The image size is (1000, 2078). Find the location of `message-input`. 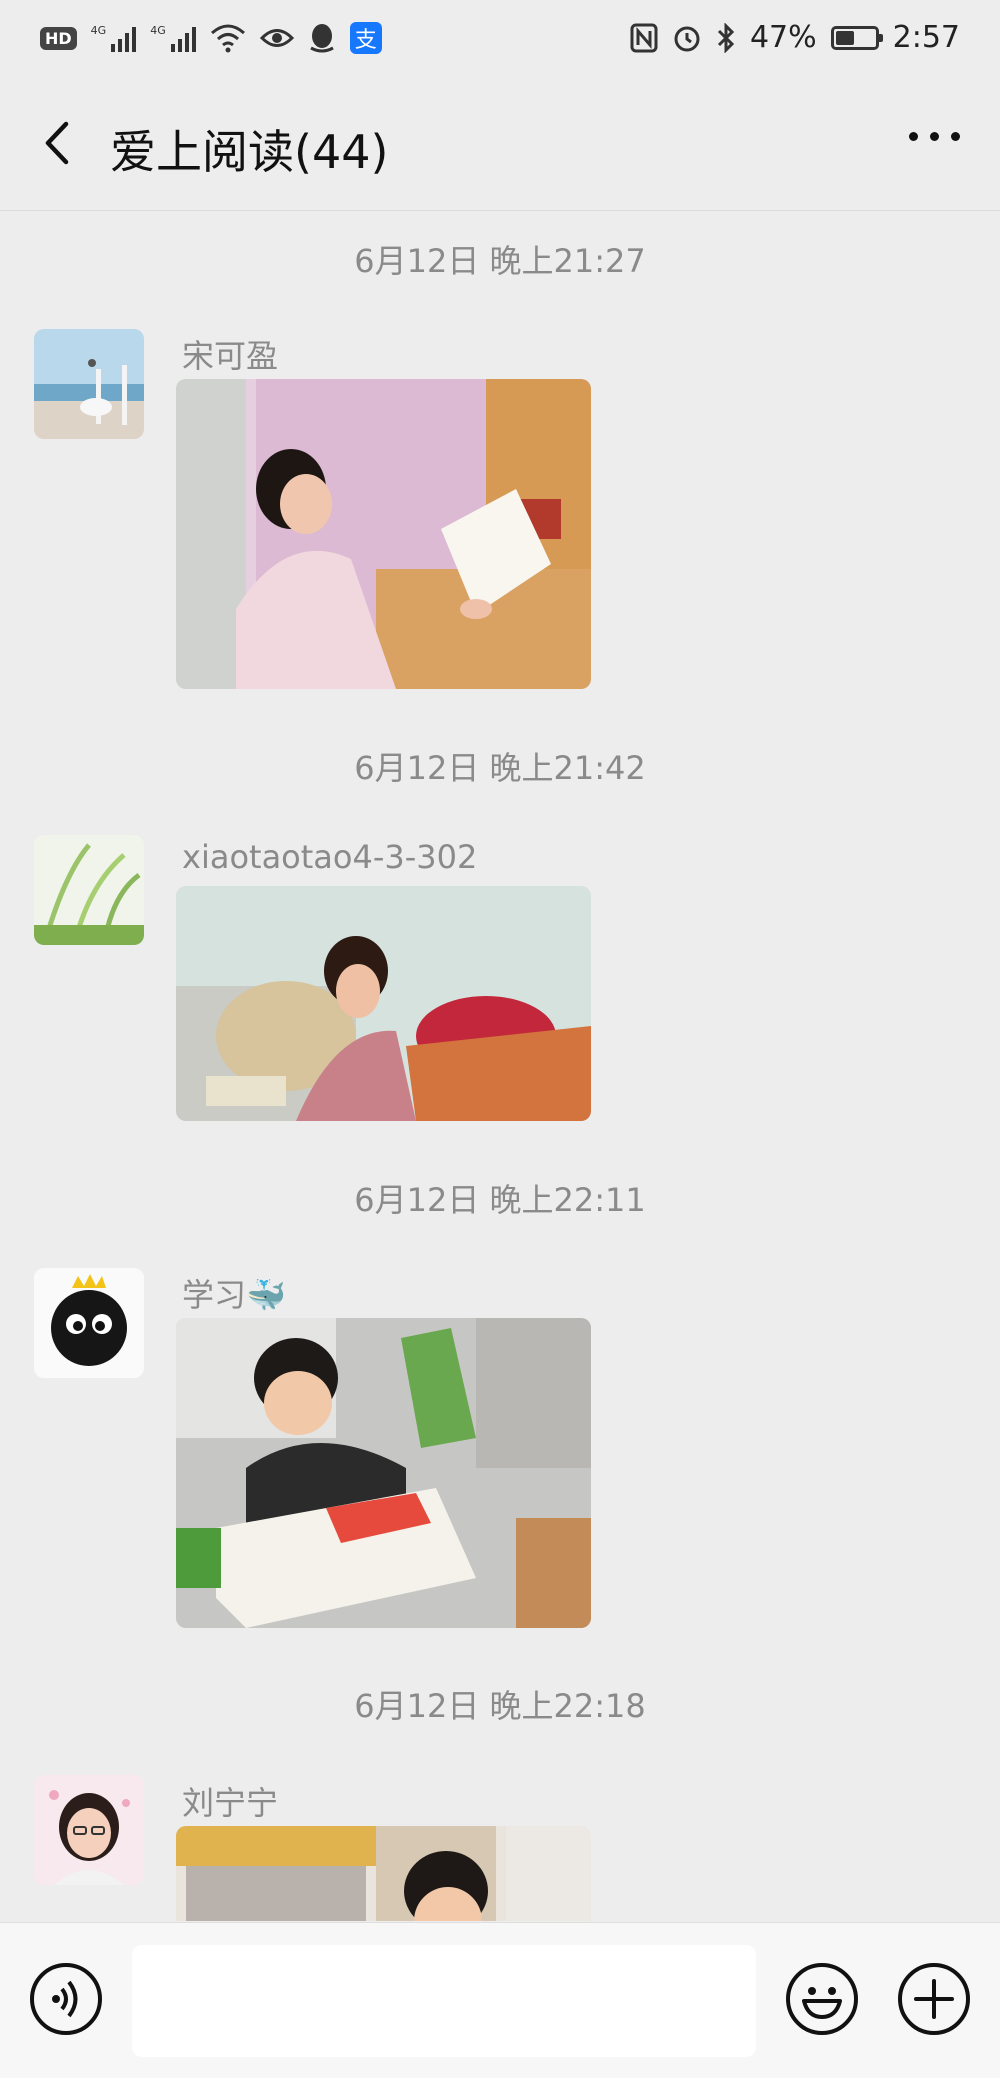

message-input is located at coordinates (444, 2001).